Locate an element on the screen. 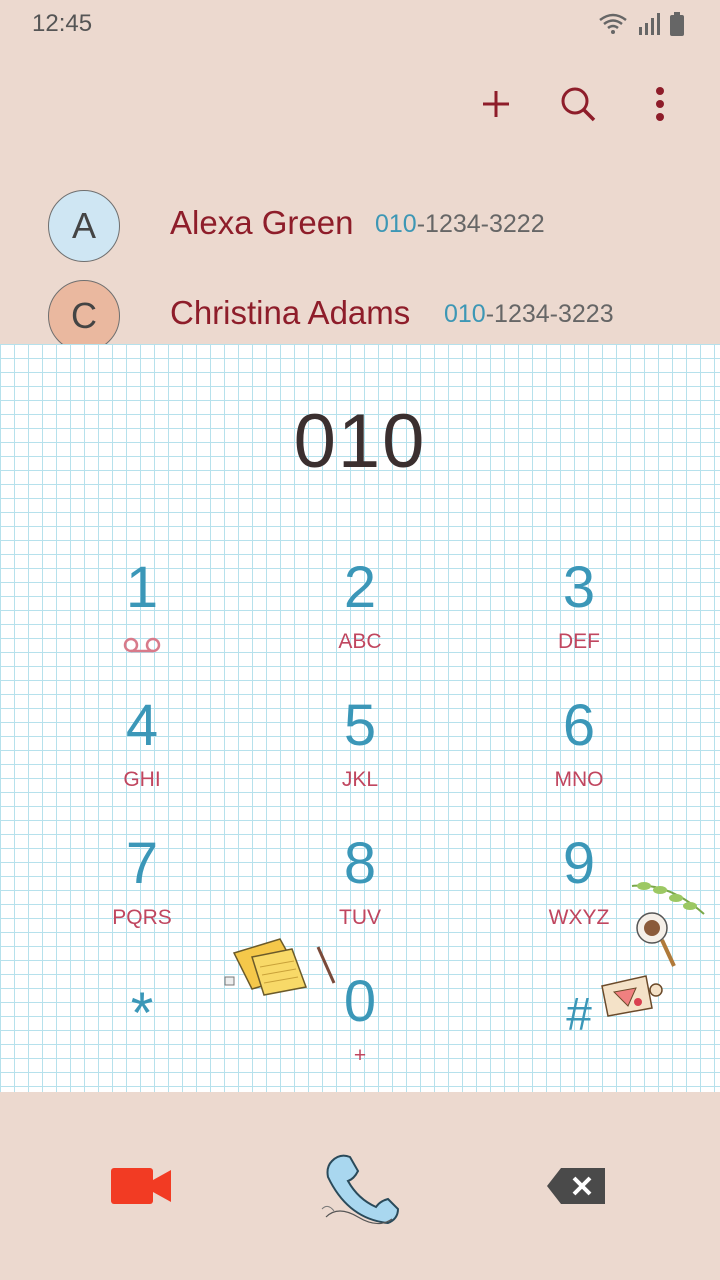 The width and height of the screenshot is (720, 1280). key-letters: TUV is located at coordinates (360, 917).